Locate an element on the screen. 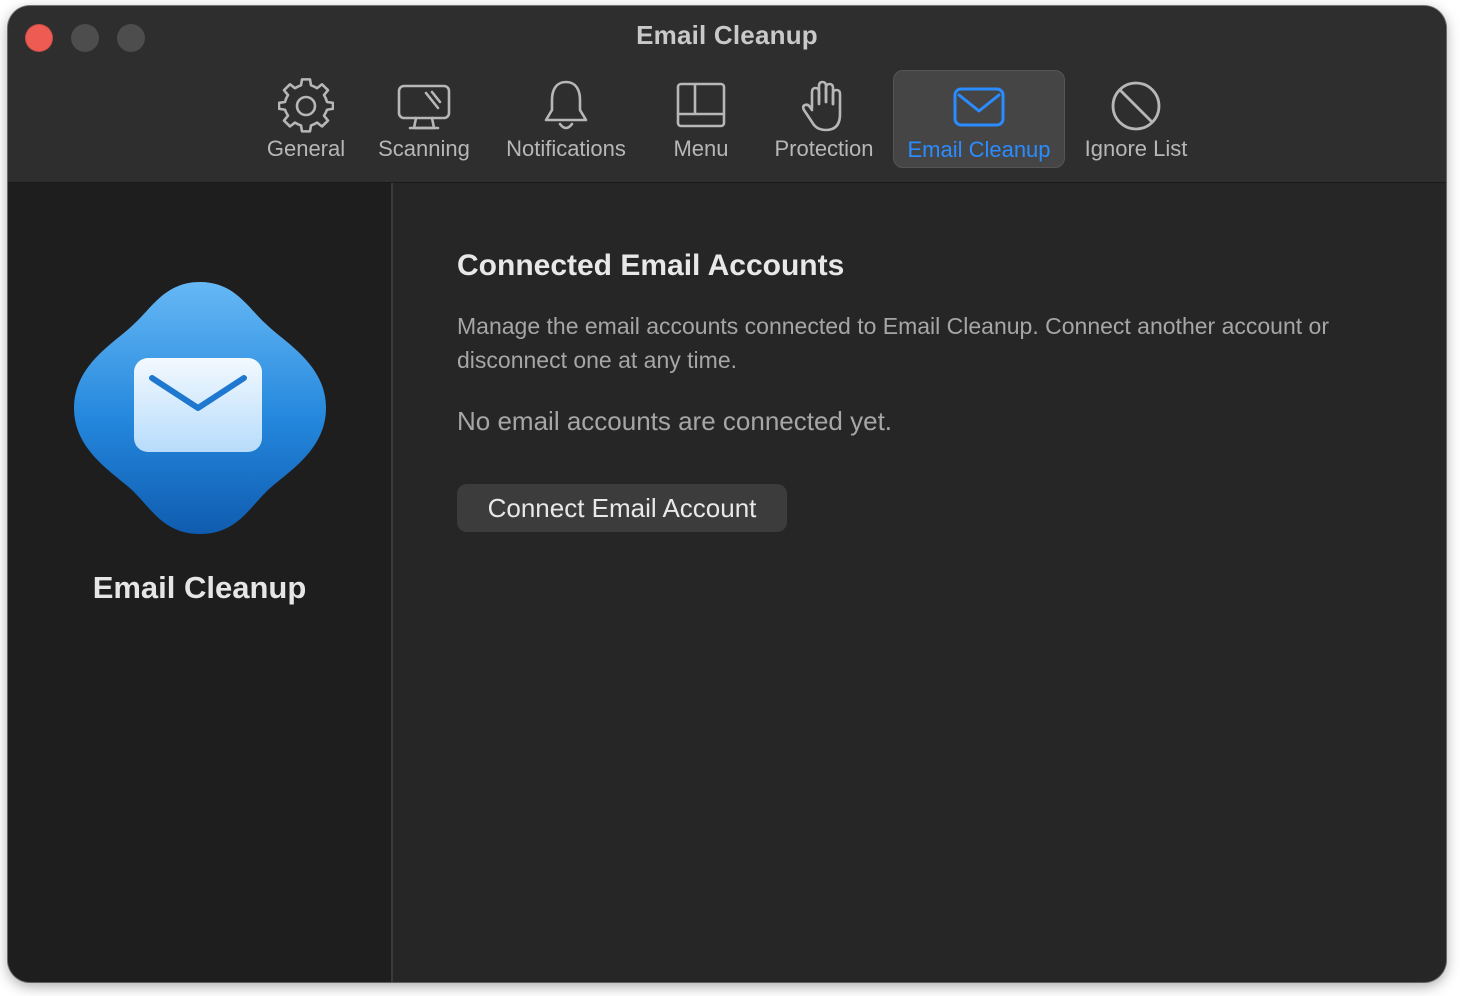 The image size is (1460, 996). tab-label: General is located at coordinates (306, 148).